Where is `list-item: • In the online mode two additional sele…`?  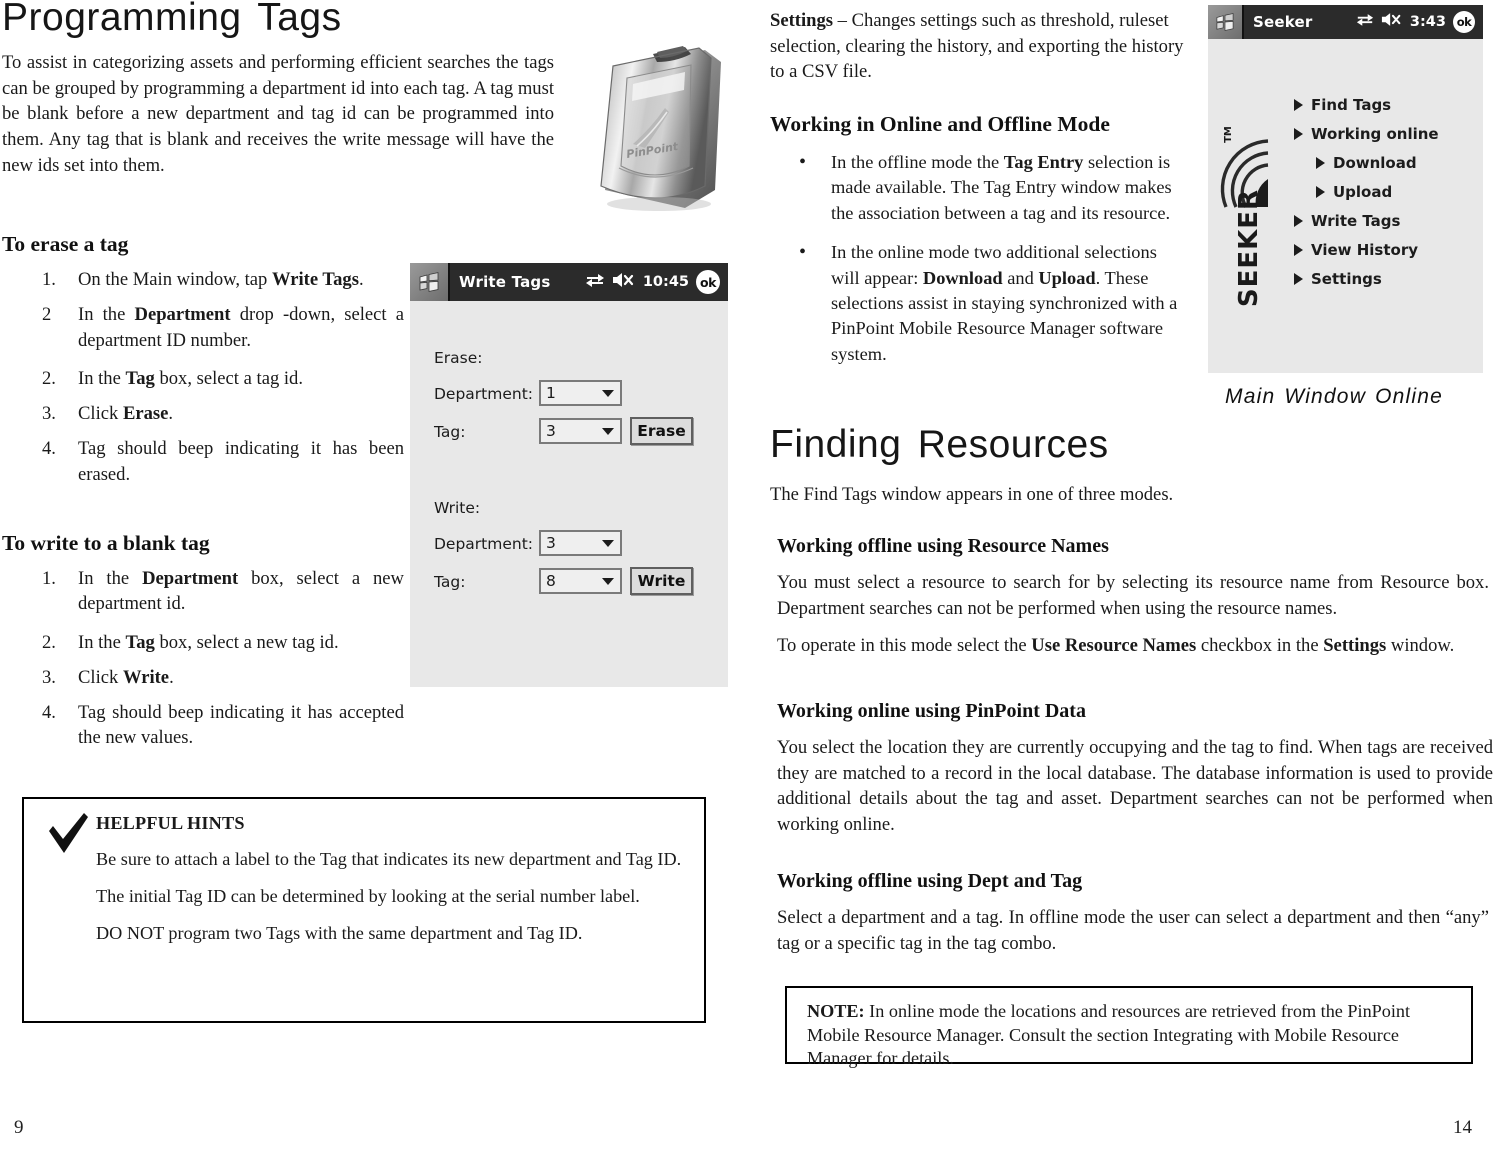
list-item: • In the online mode two additional sele… is located at coordinates (977, 303).